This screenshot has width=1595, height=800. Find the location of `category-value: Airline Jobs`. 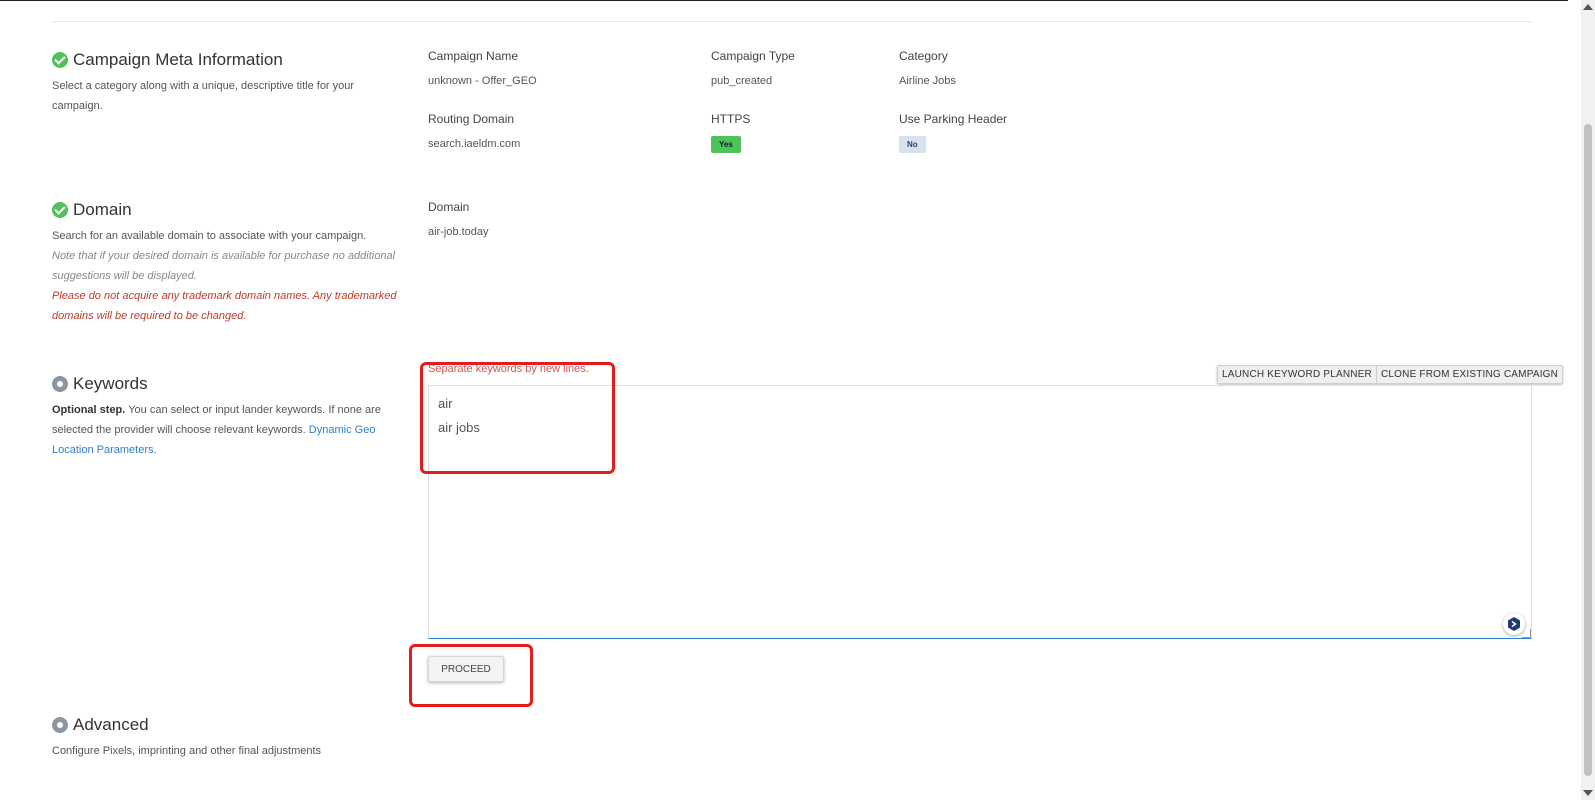

category-value: Airline Jobs is located at coordinates (927, 81).